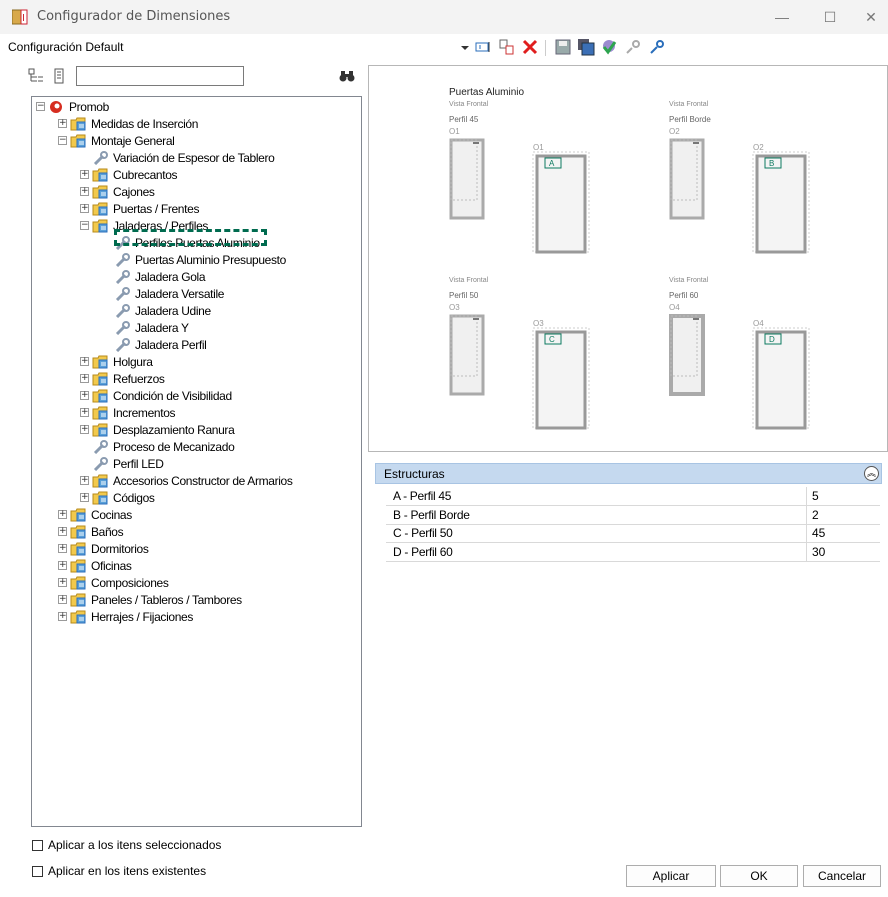 This screenshot has height=897, width=888. What do you see at coordinates (674, 131) in the screenshot?
I see `door-code: O2` at bounding box center [674, 131].